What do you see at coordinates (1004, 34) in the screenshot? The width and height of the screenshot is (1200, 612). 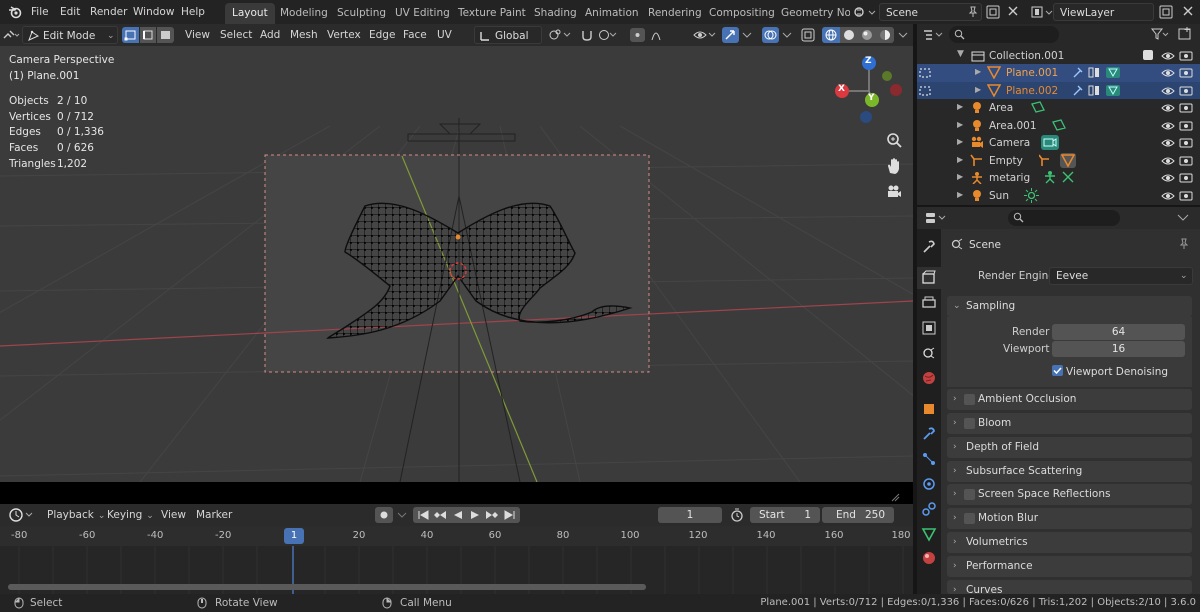 I see `outliner-search-input` at bounding box center [1004, 34].